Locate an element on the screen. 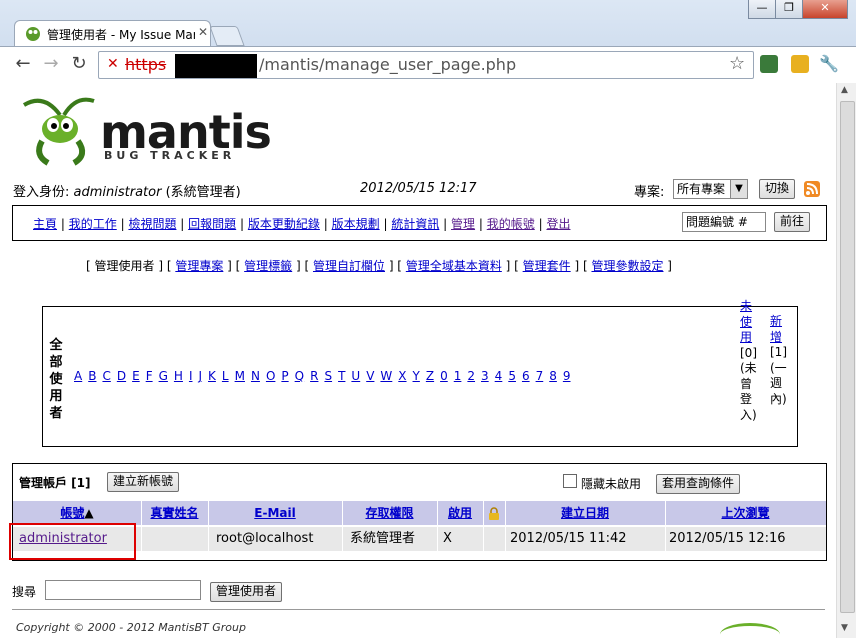  menu-item-summary: 統計資訊 is located at coordinates (415, 224).